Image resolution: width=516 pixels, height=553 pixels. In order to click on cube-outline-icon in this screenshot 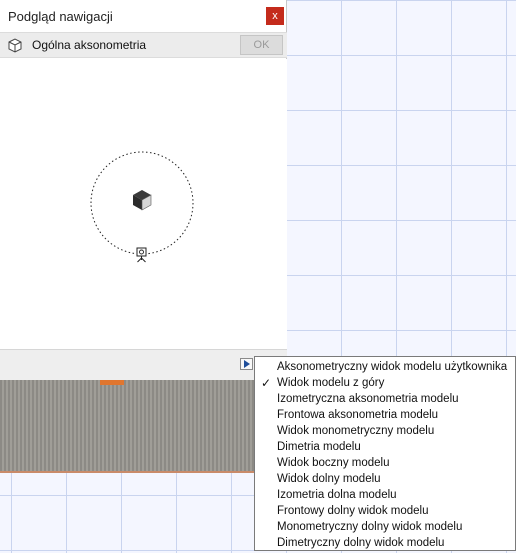, I will do `click(16, 45)`.